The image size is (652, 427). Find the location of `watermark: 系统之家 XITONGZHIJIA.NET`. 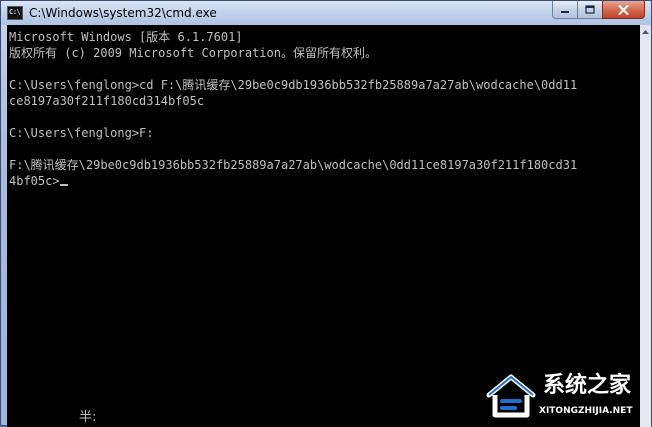

watermark: 系统之家 XITONGZHIJIA.NET is located at coordinates (564, 396).